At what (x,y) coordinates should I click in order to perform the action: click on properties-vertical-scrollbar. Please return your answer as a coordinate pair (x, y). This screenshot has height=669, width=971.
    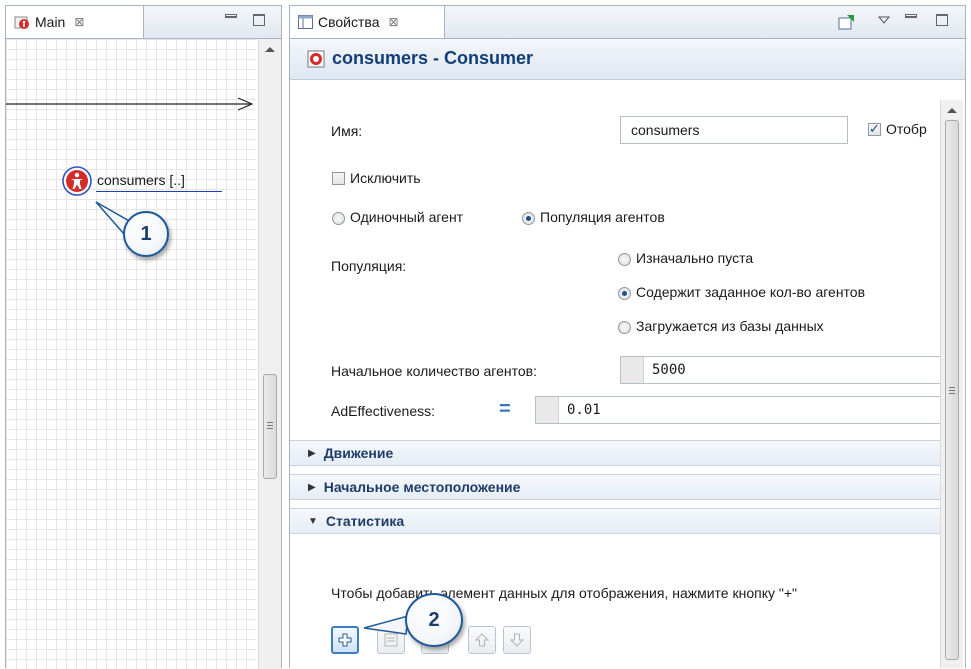
    Looking at the image, I should click on (951, 384).